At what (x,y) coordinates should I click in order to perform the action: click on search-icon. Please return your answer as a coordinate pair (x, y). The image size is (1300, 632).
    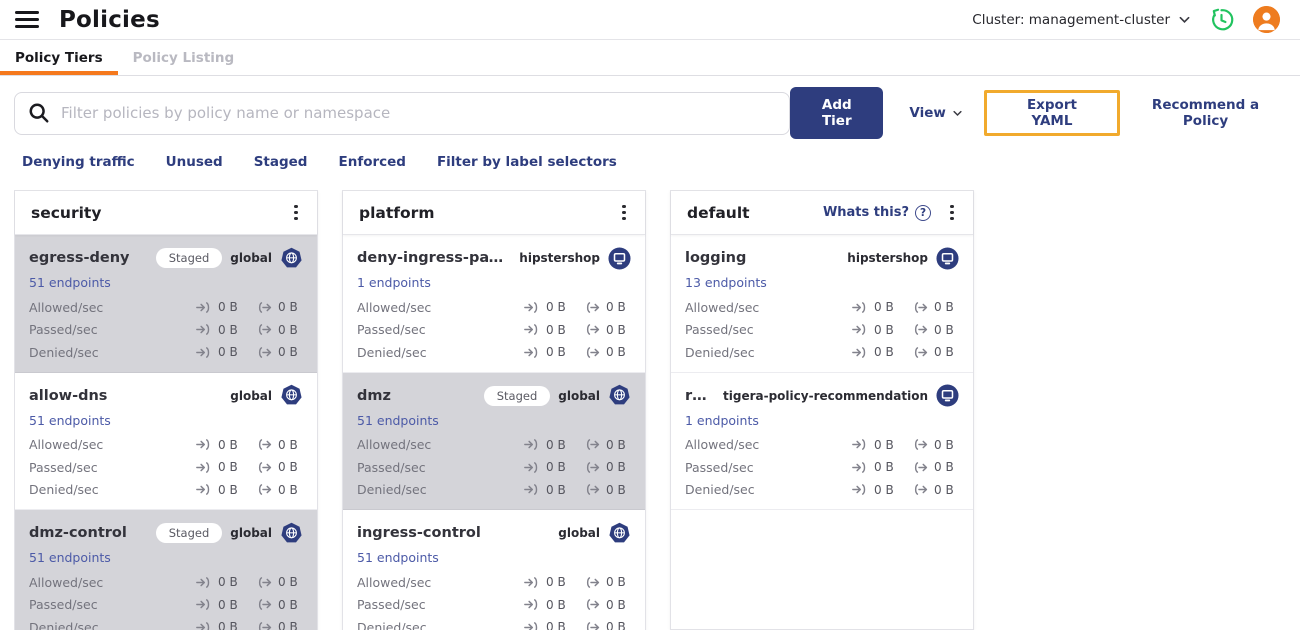
    Looking at the image, I should click on (39, 113).